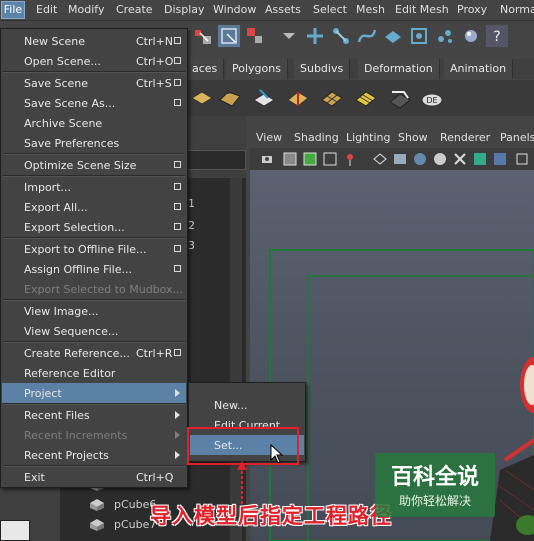 The image size is (534, 541). What do you see at coordinates (435, 485) in the screenshot?
I see `watermark-logo: 百科全说 助你轻松解决` at bounding box center [435, 485].